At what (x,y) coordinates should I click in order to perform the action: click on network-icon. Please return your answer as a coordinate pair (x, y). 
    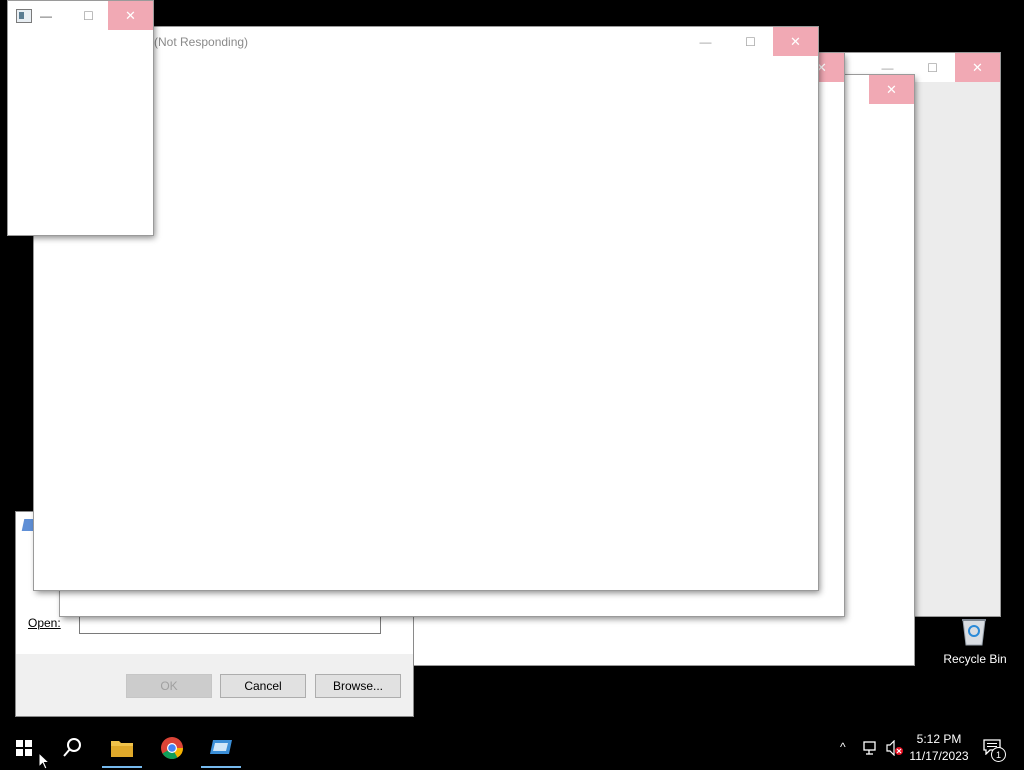
    Looking at the image, I should click on (871, 748).